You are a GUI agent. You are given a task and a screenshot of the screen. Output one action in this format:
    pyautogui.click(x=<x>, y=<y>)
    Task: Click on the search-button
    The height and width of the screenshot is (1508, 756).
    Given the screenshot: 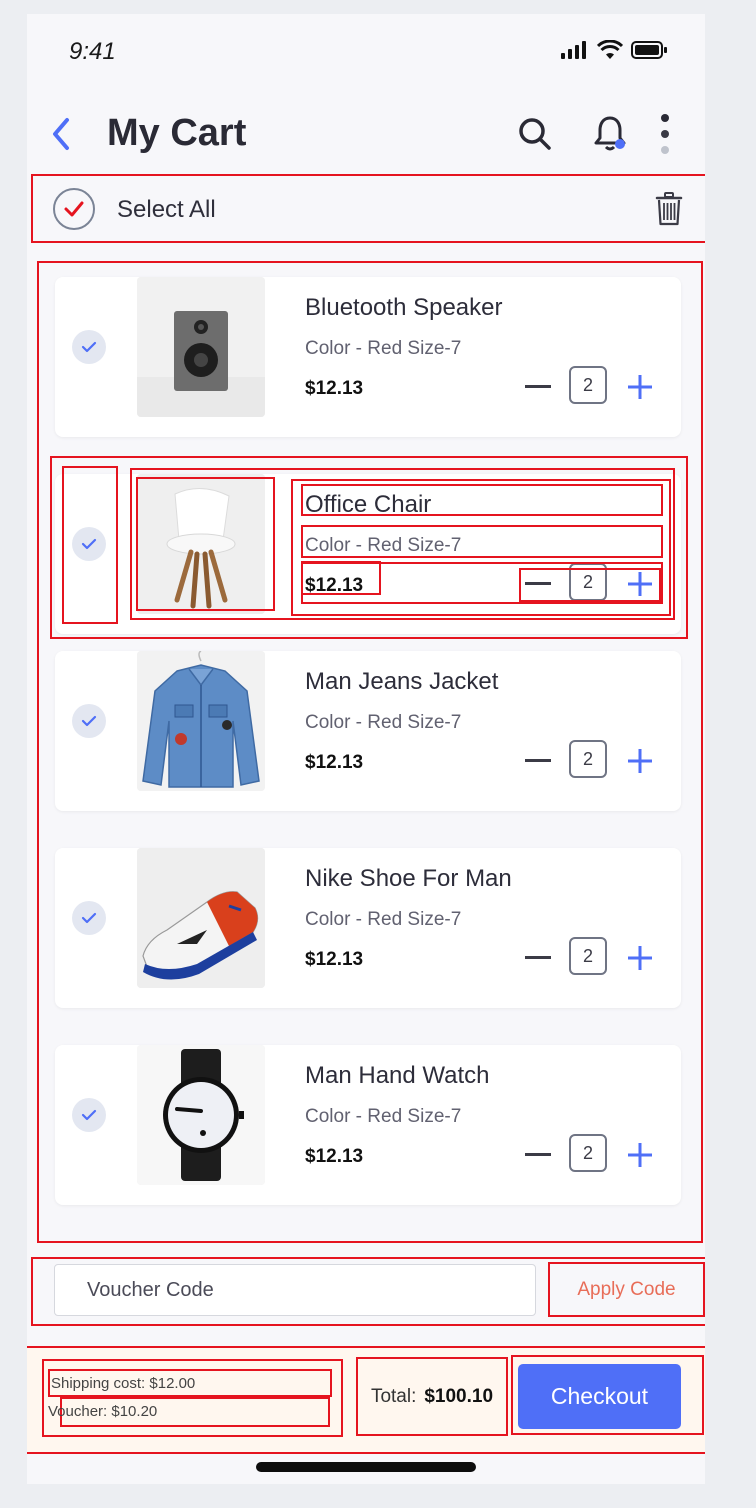 What is the action you would take?
    pyautogui.click(x=535, y=134)
    